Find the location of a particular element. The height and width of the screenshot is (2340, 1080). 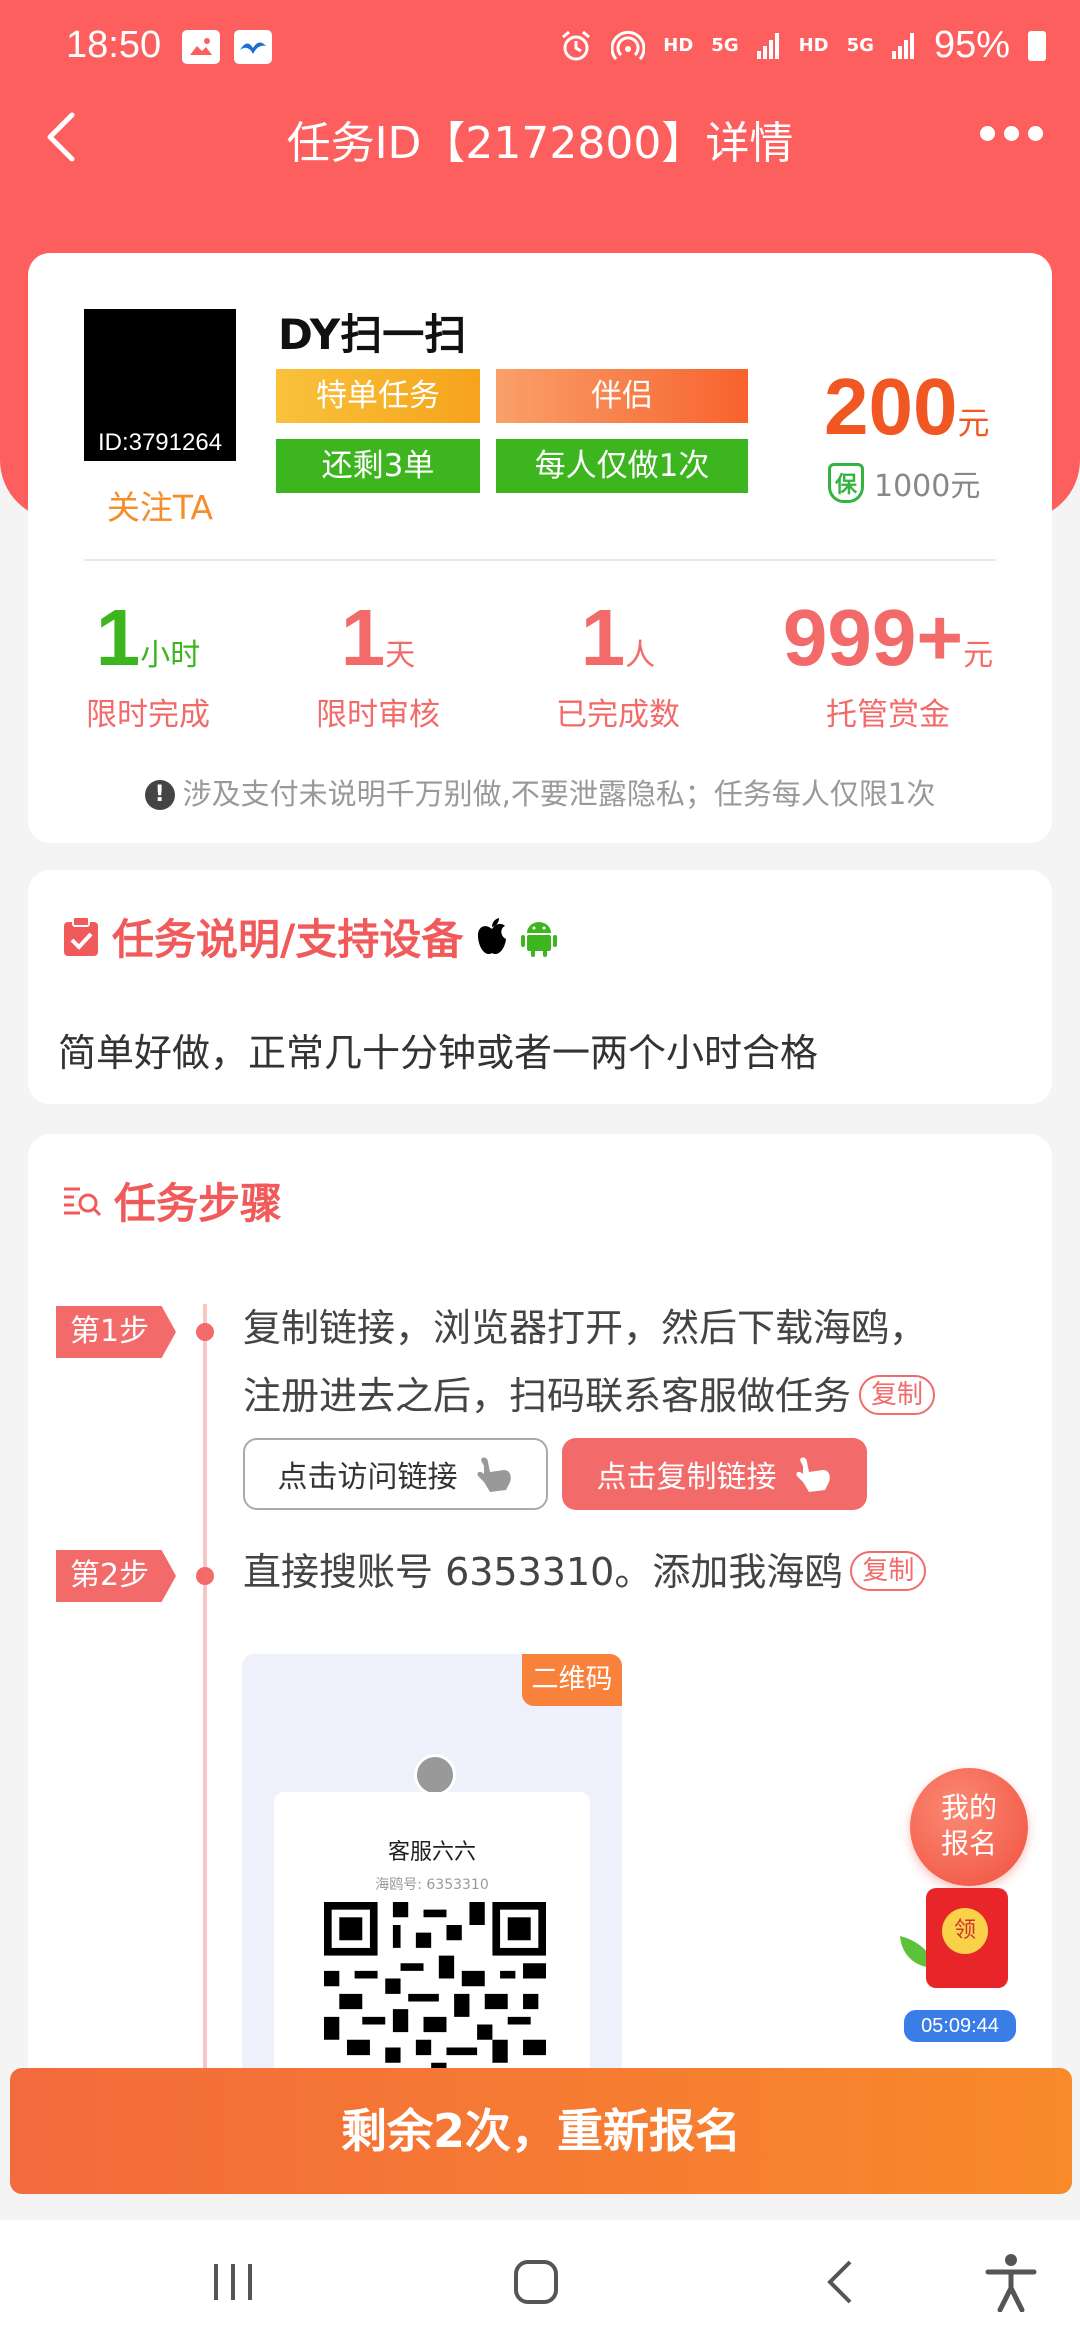

network-5g-2: 5G is located at coordinates (860, 45).